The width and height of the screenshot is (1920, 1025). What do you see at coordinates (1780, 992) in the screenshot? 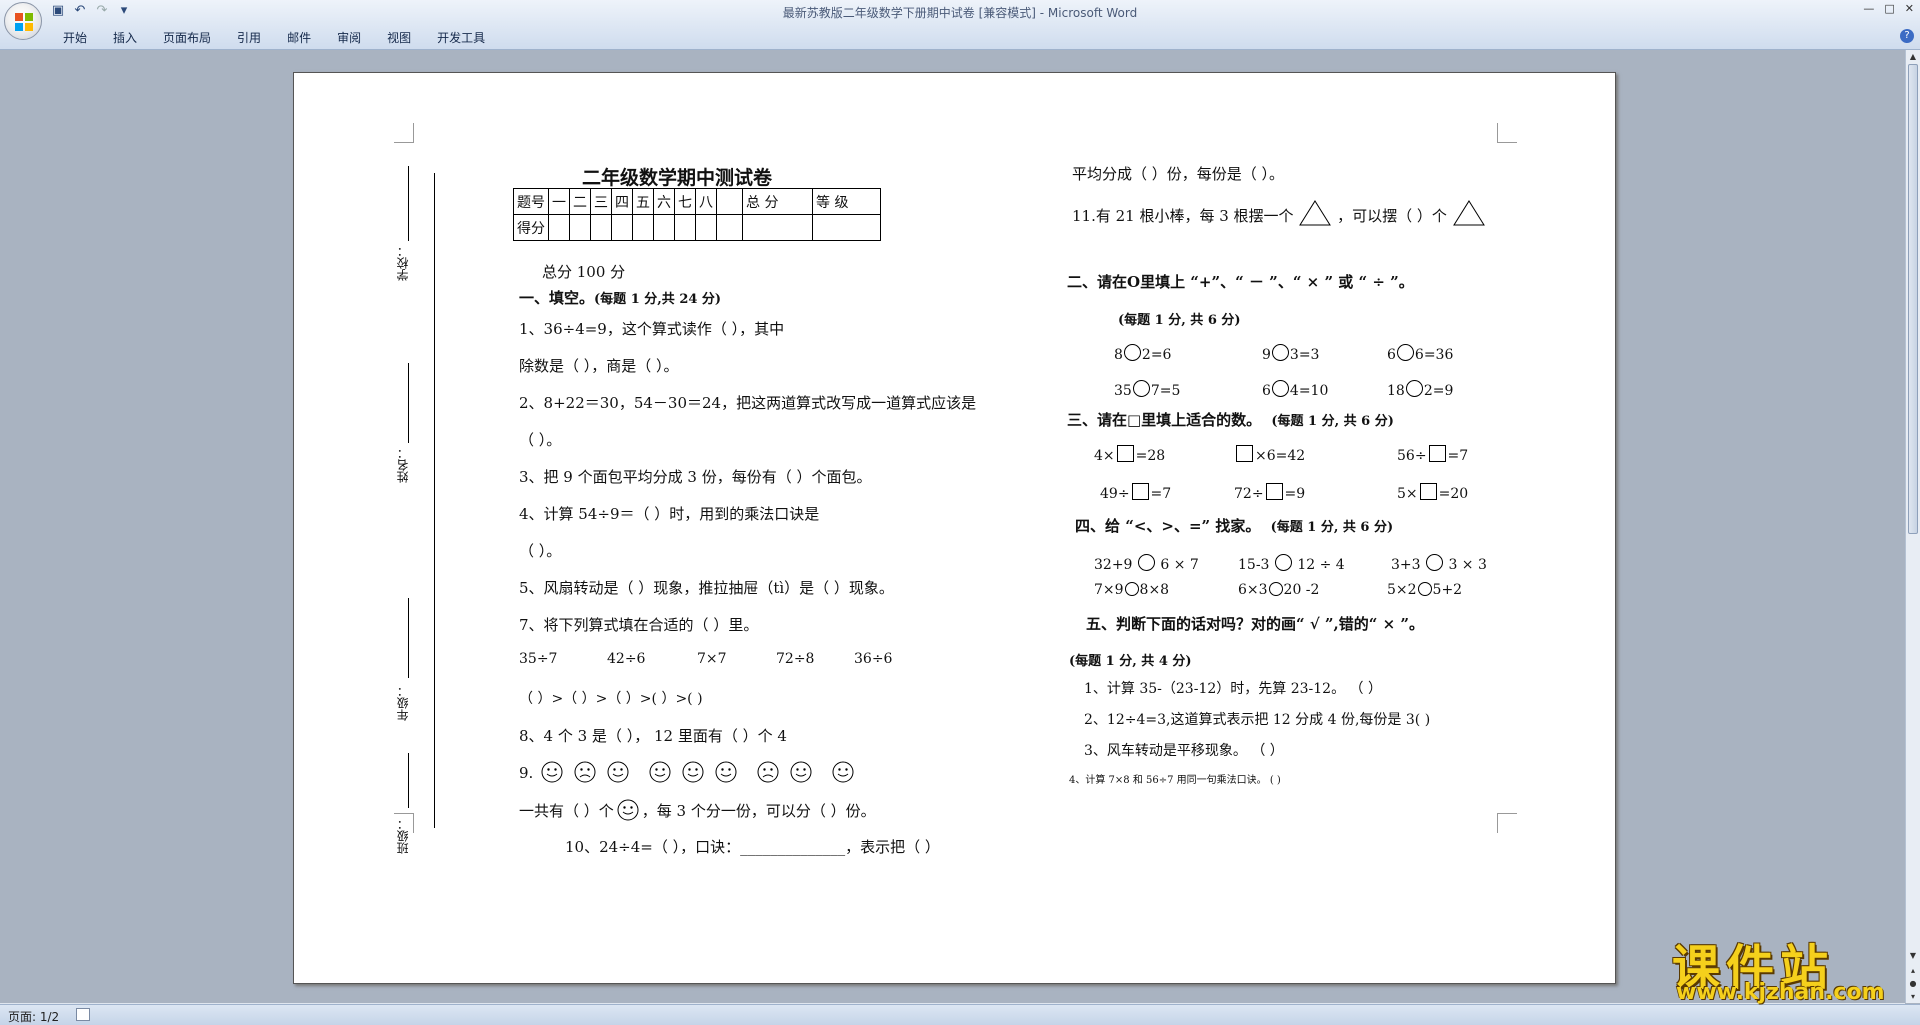
I see `watermark-url: www.kjzhan.com` at bounding box center [1780, 992].